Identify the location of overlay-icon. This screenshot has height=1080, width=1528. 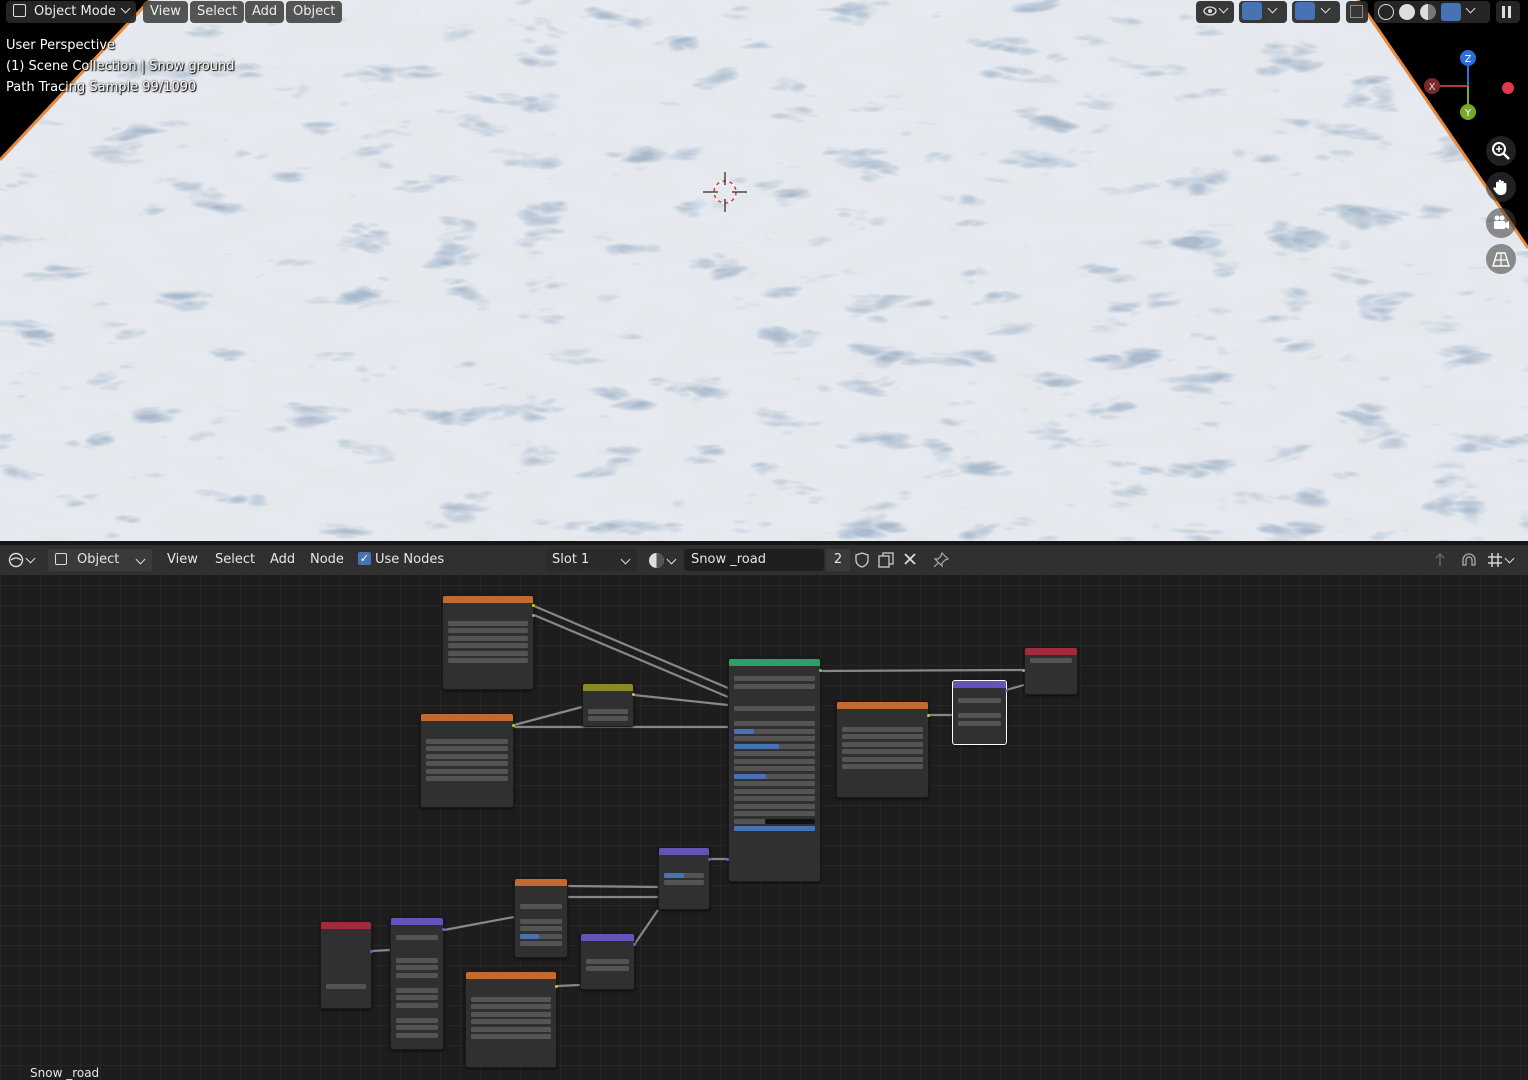
(1305, 10).